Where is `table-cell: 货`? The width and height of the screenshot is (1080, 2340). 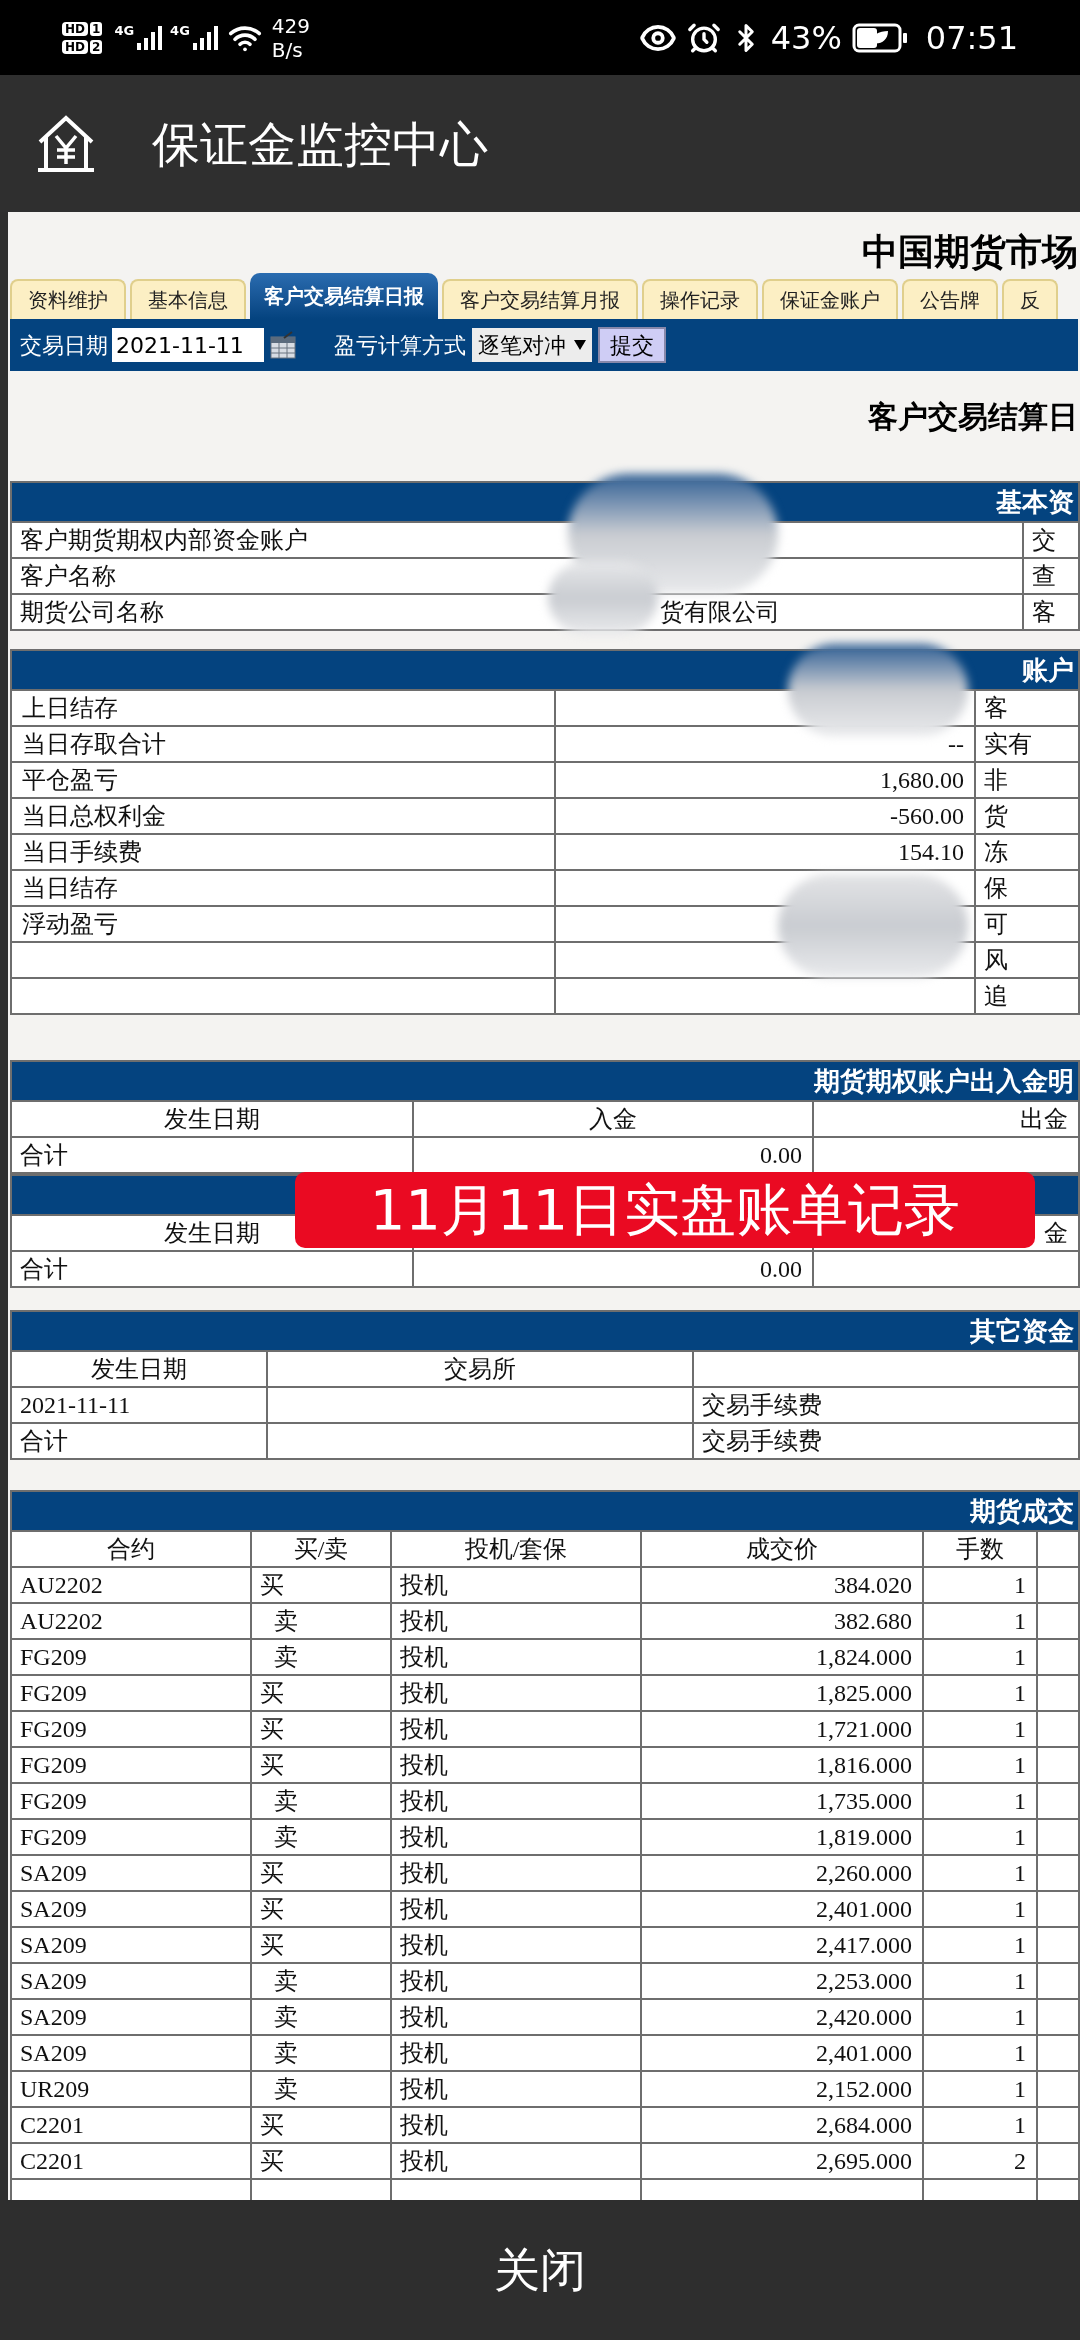 table-cell: 货 is located at coordinates (1027, 816).